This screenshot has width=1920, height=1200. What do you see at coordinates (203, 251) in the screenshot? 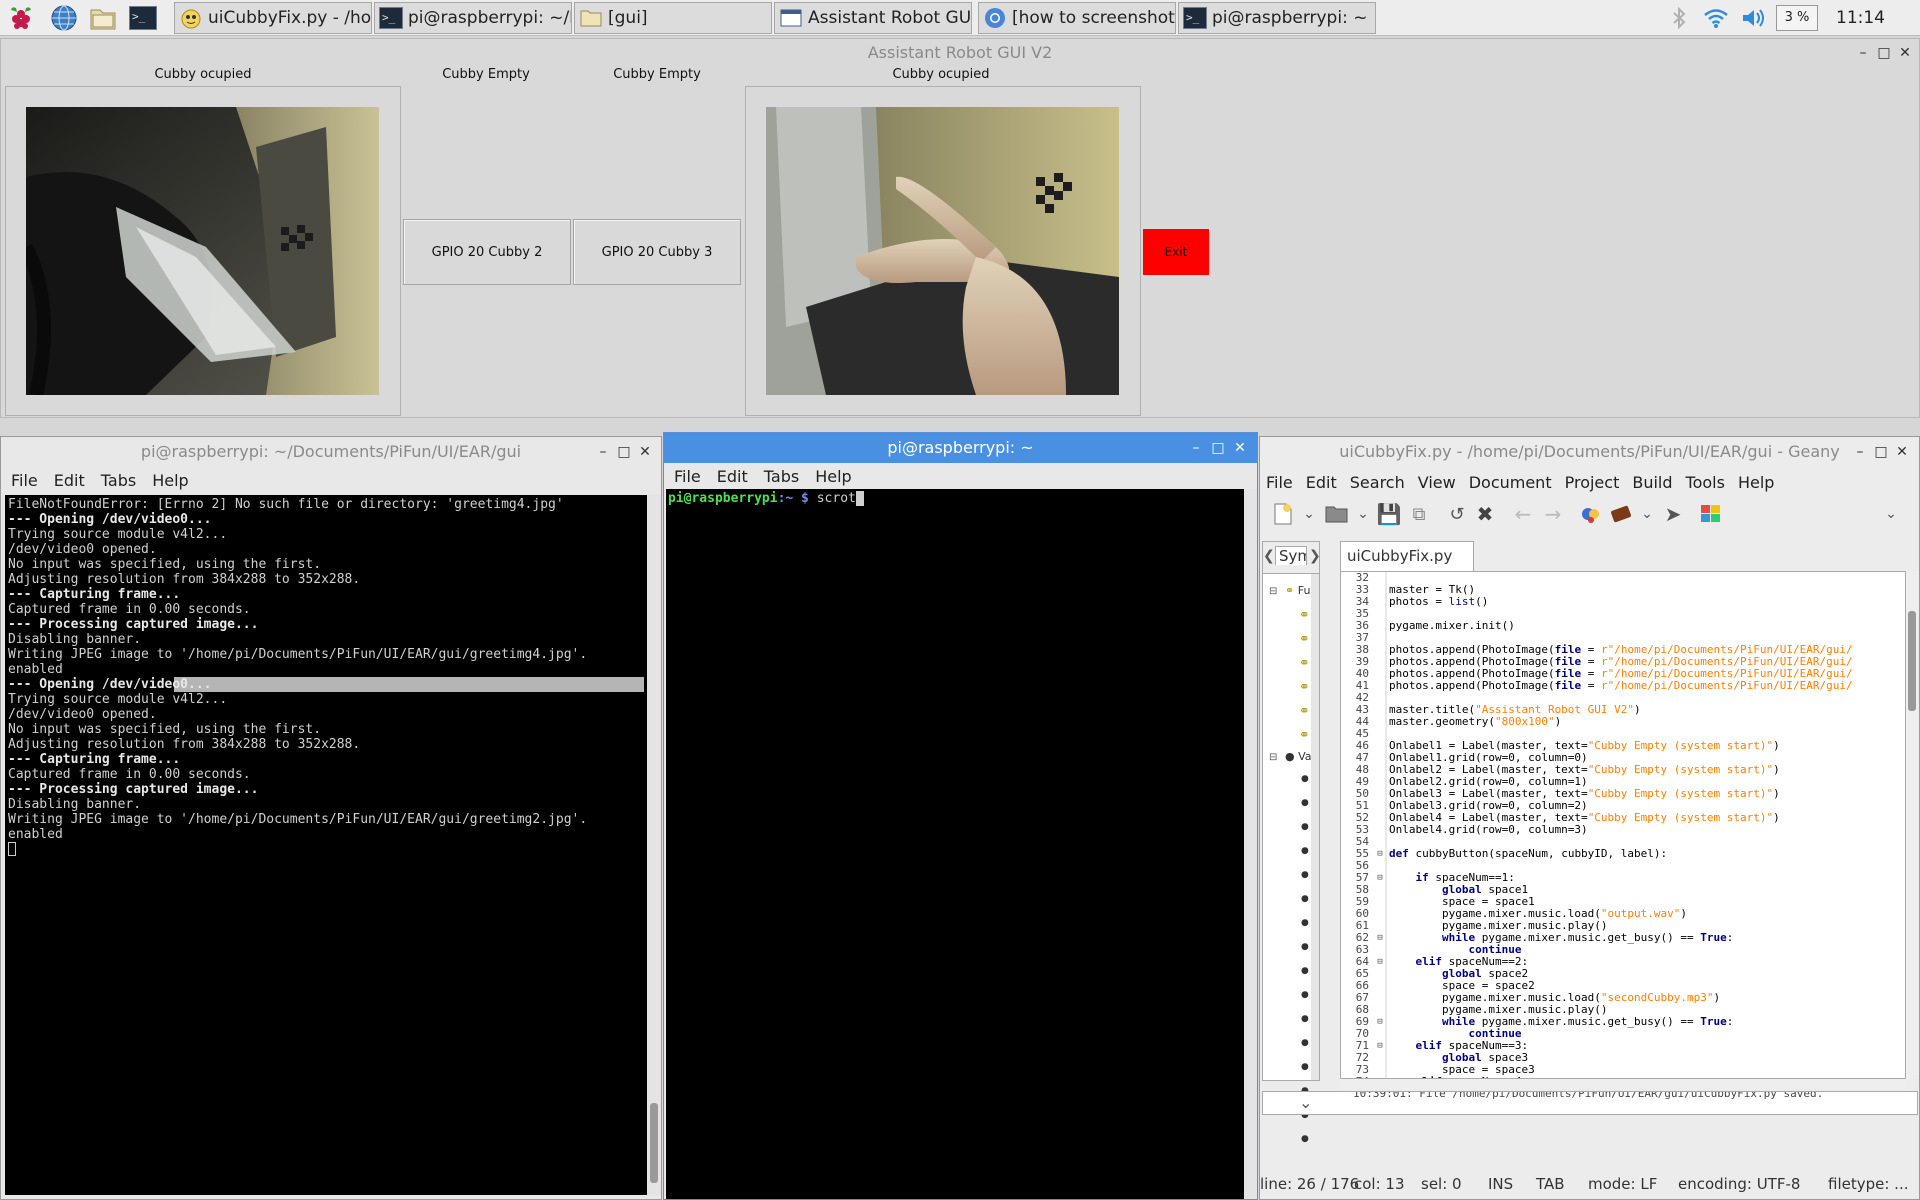
I see `cubby-1-button` at bounding box center [203, 251].